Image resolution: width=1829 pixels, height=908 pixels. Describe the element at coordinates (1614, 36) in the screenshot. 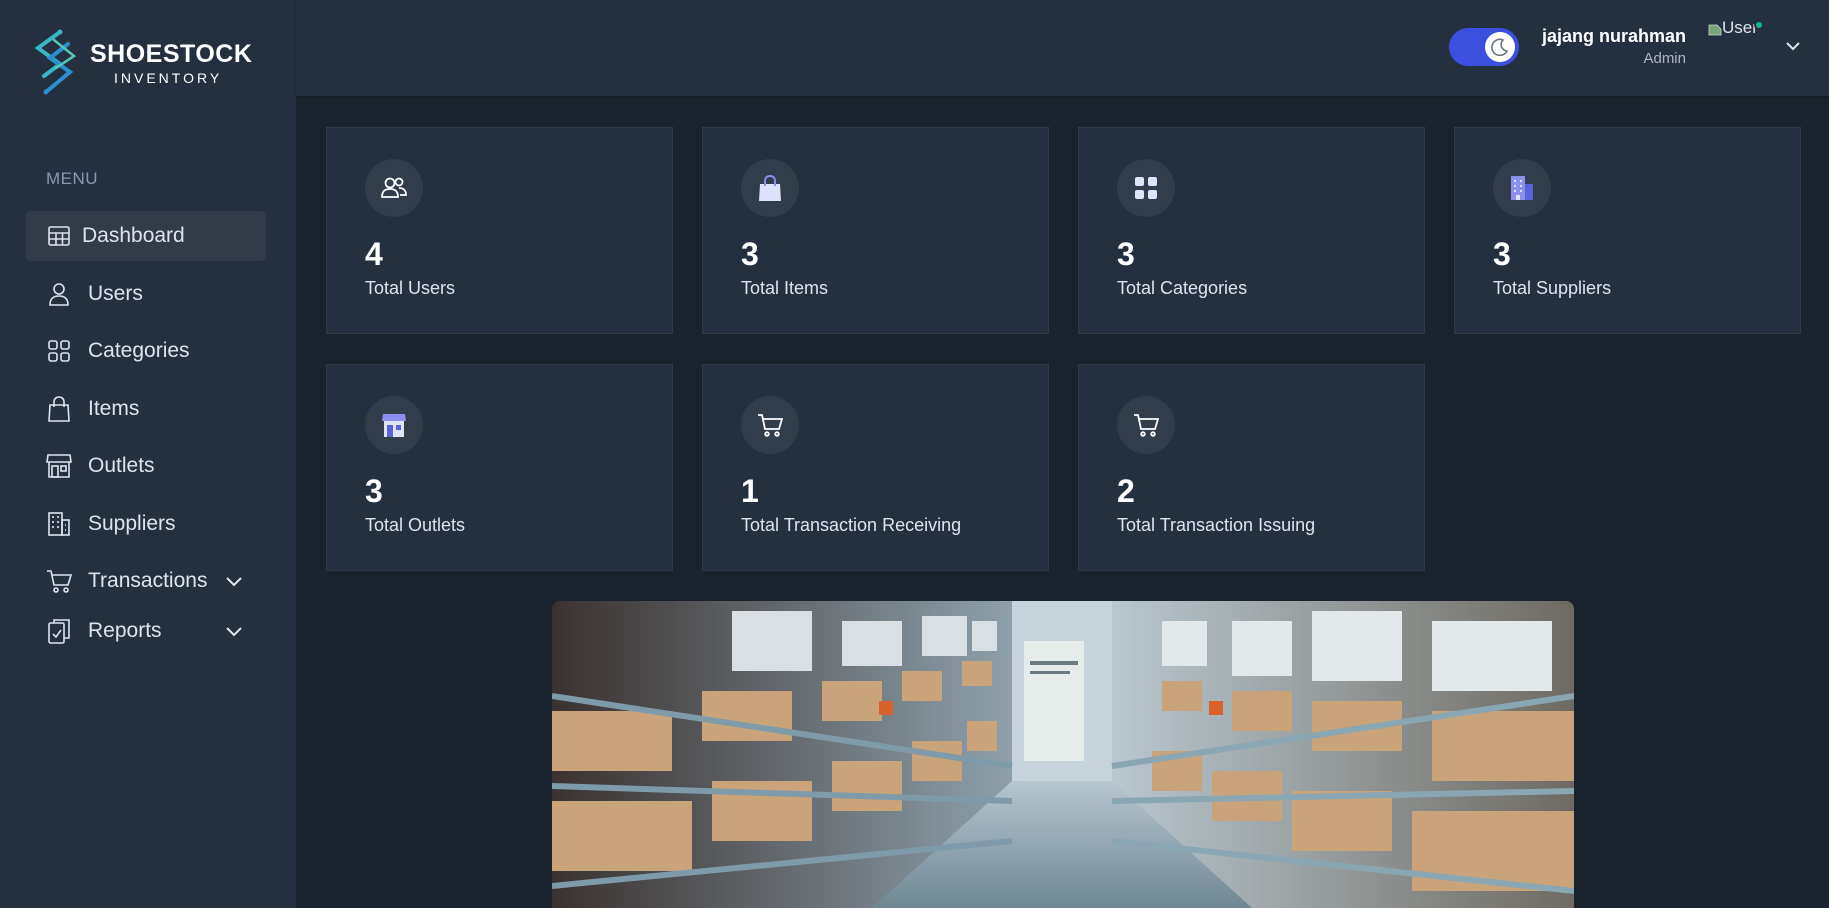

I see `user-name: jajang nurahman` at that location.